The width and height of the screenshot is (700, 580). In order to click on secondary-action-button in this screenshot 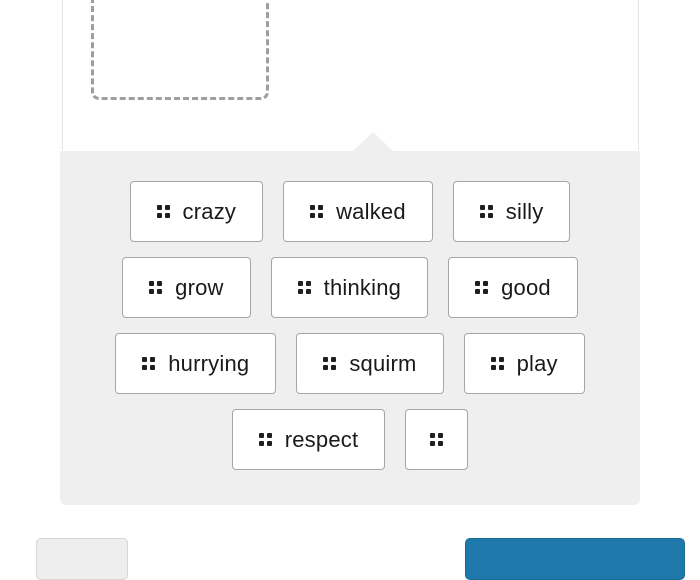, I will do `click(82, 559)`.